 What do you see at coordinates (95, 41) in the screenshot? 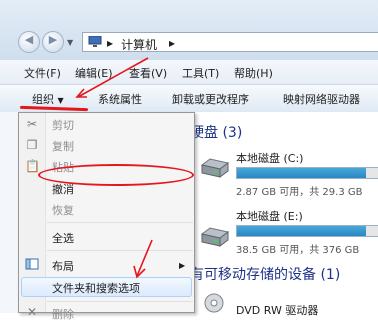
I see `computer-icon` at bounding box center [95, 41].